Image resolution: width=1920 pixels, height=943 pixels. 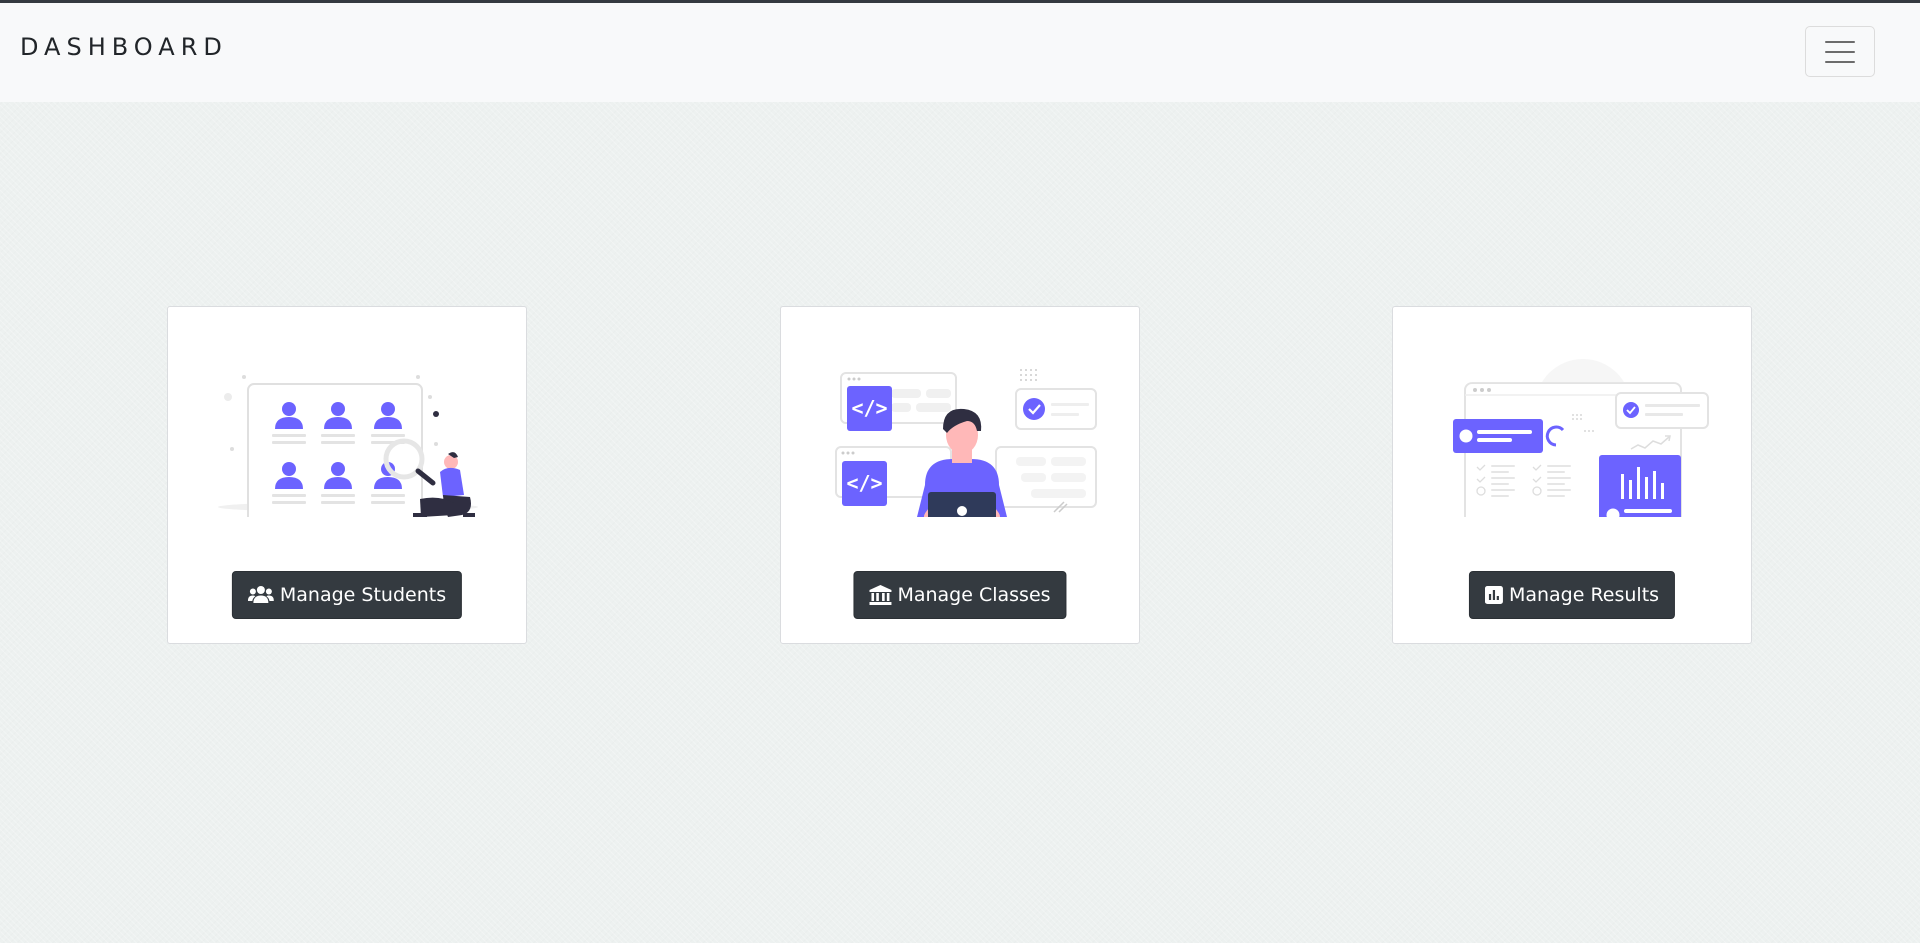 I want to click on institution-icon, so click(x=880, y=595).